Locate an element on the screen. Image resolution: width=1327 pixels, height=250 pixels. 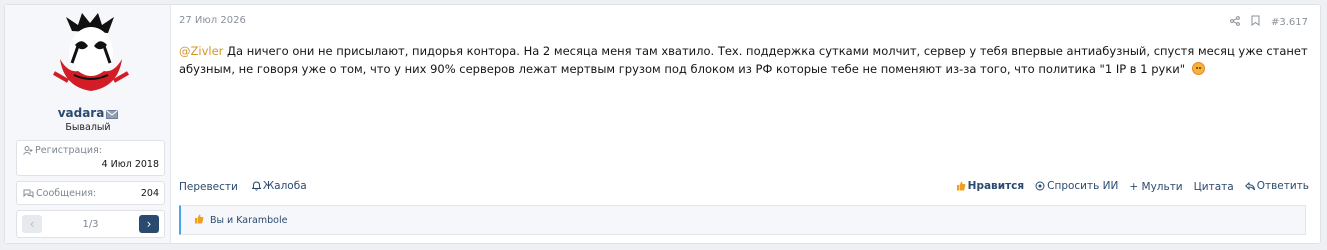
share-icon is located at coordinates (1235, 22).